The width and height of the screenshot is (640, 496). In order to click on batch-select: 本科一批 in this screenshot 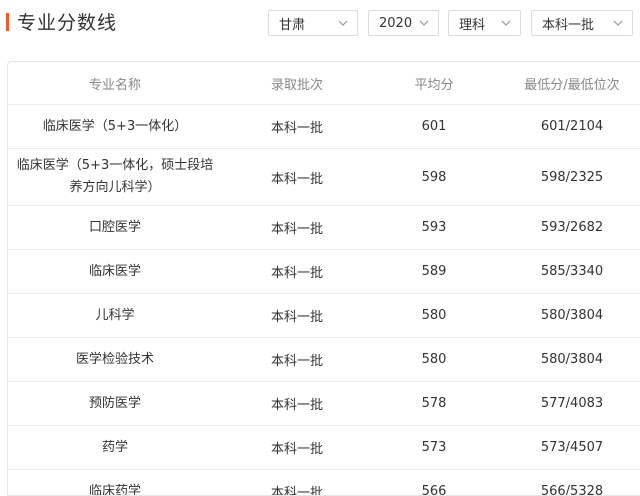, I will do `click(582, 23)`.